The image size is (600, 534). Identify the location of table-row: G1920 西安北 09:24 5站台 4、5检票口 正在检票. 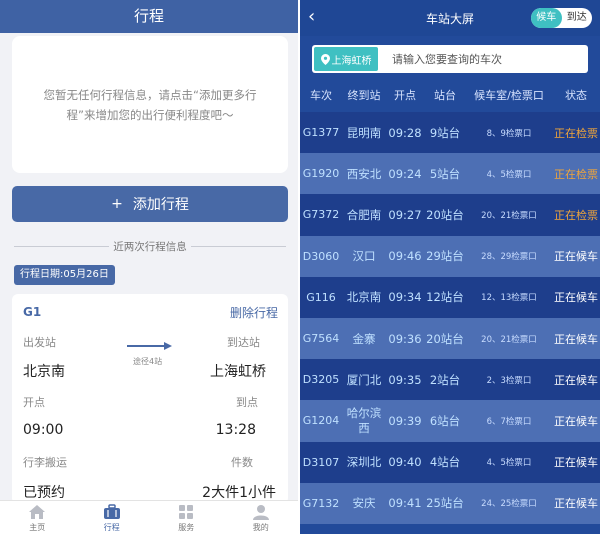
(450, 174).